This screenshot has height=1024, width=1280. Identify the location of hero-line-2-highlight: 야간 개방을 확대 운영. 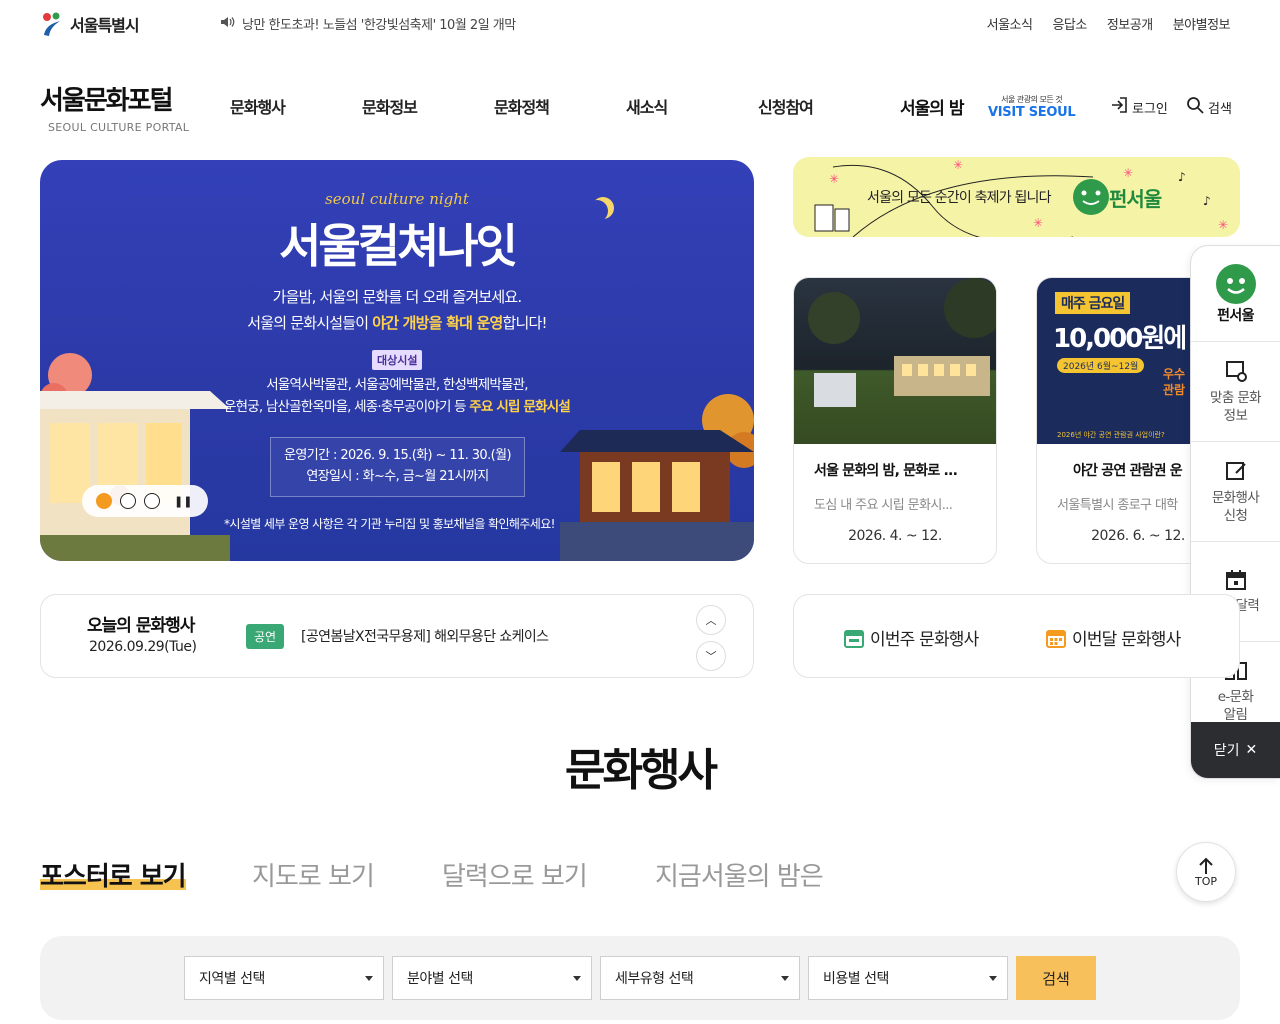
(437, 323).